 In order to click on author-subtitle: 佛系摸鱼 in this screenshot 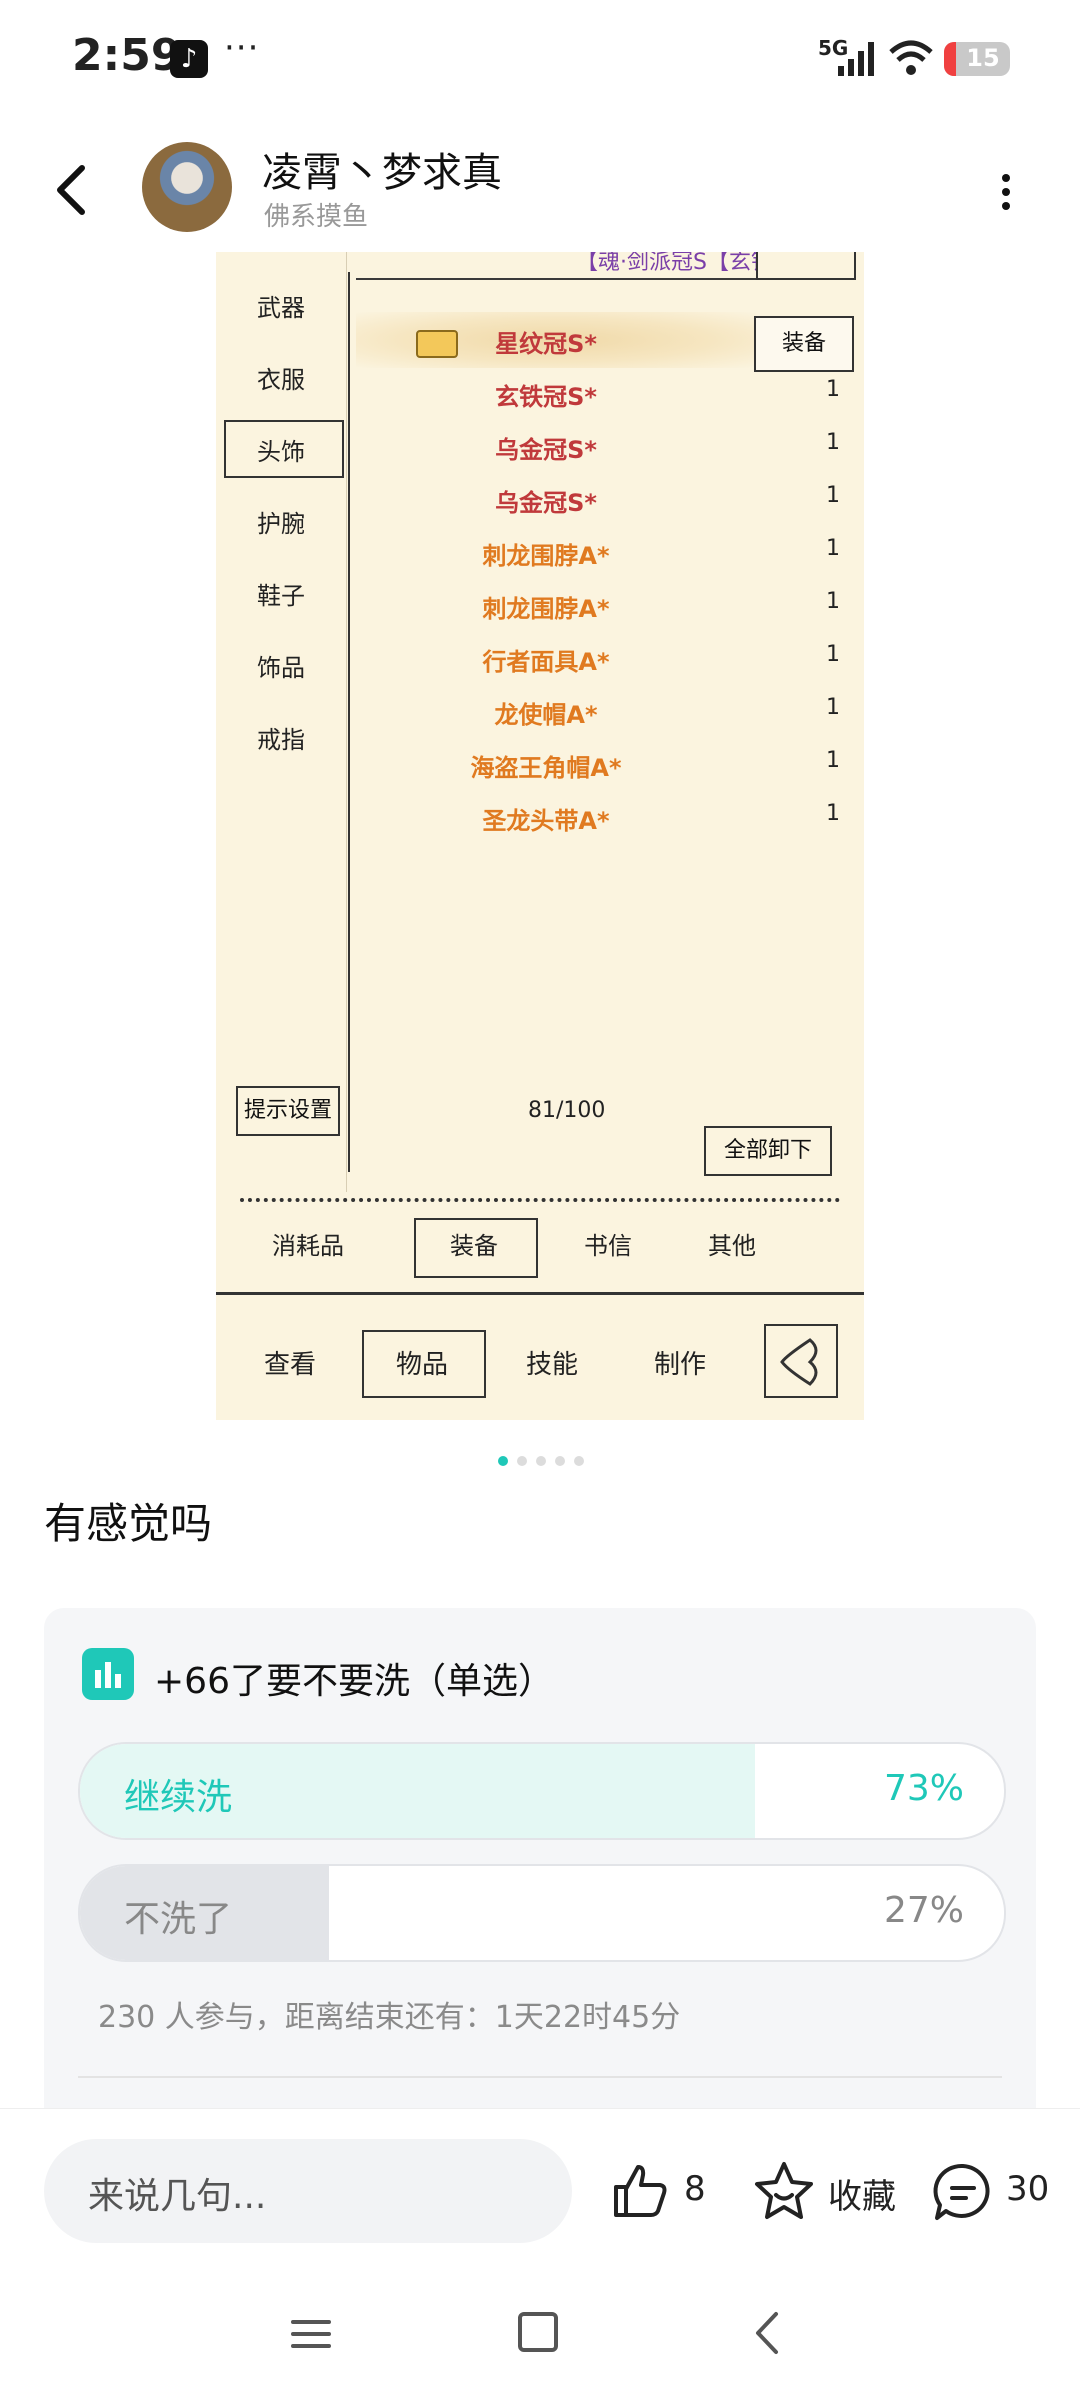, I will do `click(316, 217)`.